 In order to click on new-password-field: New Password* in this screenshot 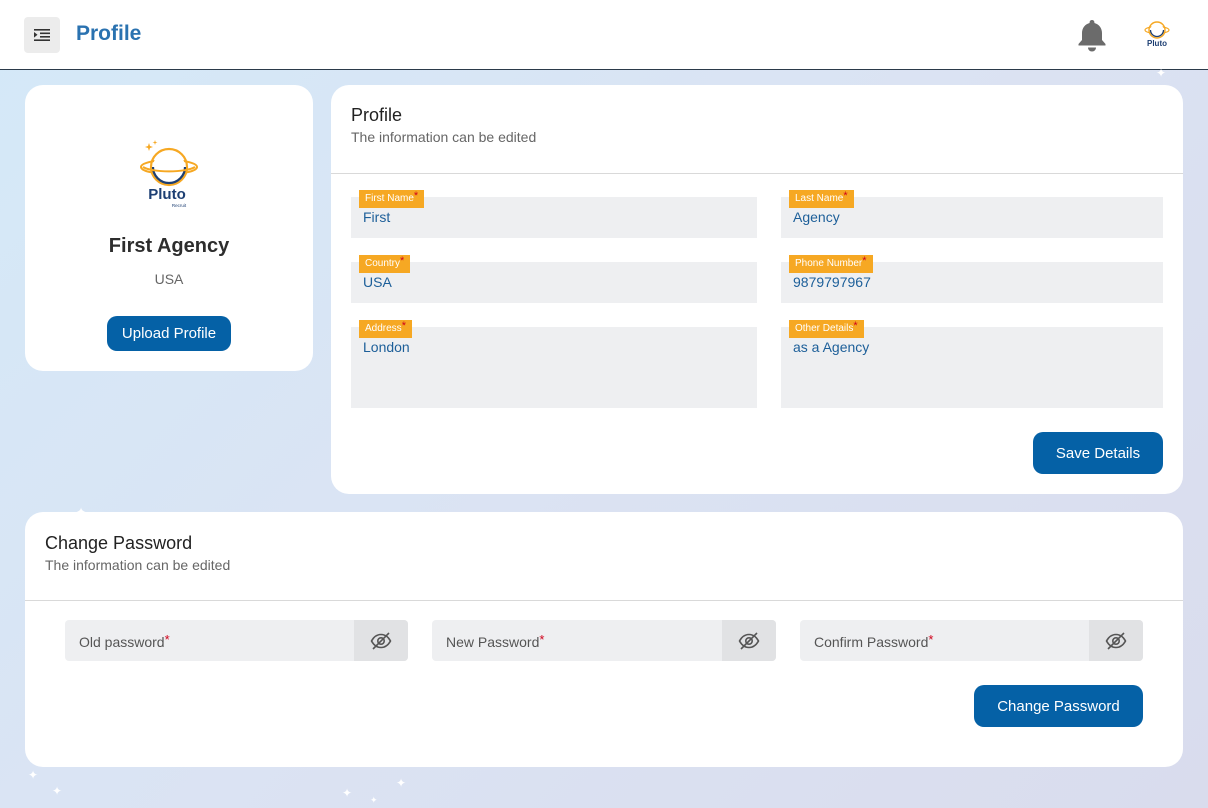, I will do `click(604, 640)`.